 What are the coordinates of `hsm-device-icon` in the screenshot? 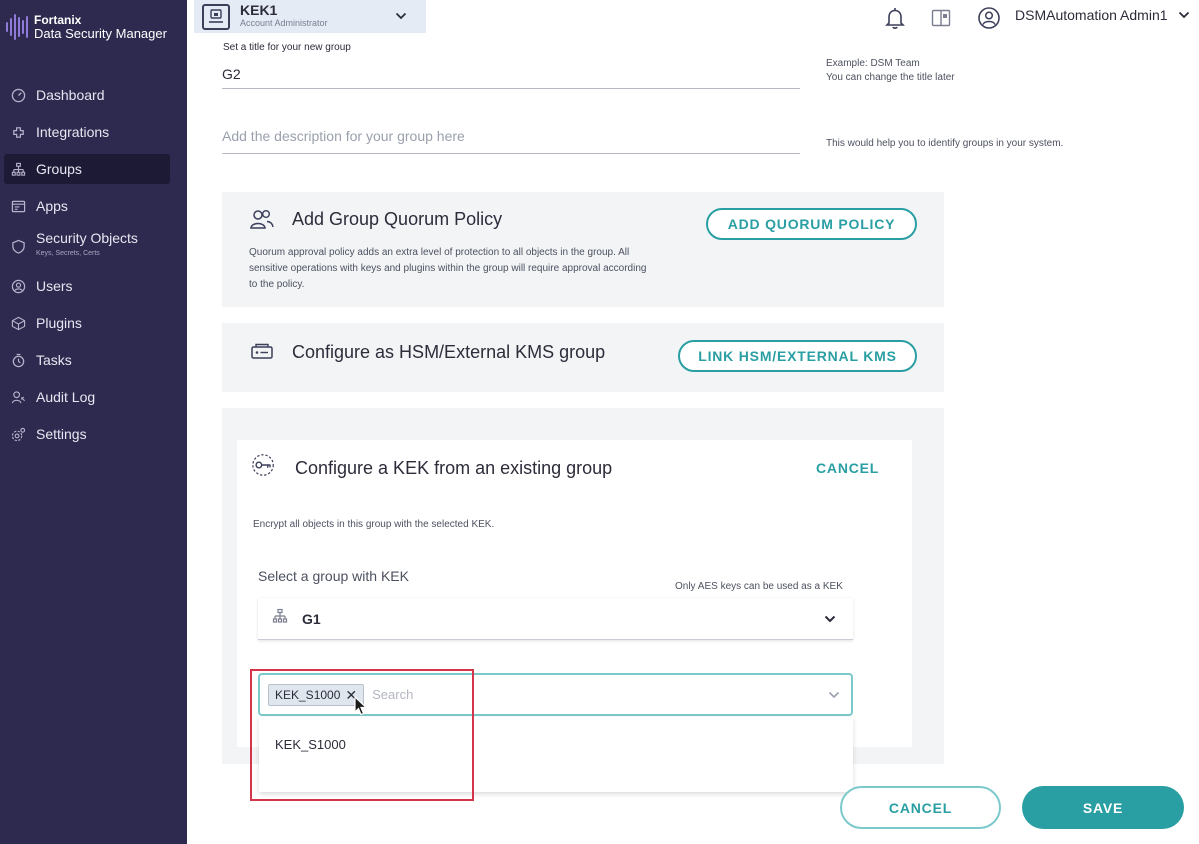 It's located at (262, 352).